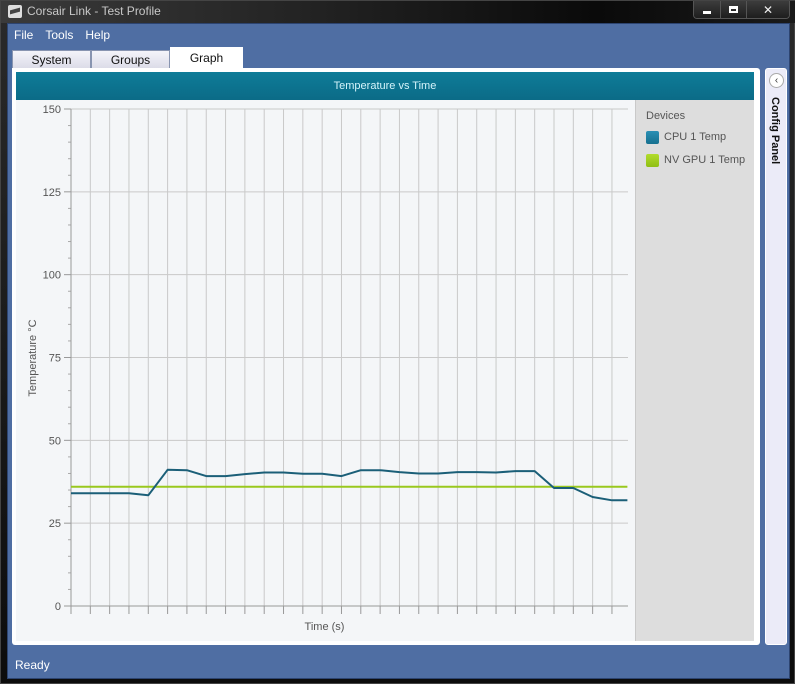 The image size is (795, 684). What do you see at coordinates (59, 35) in the screenshot?
I see `menu-tools: Tools` at bounding box center [59, 35].